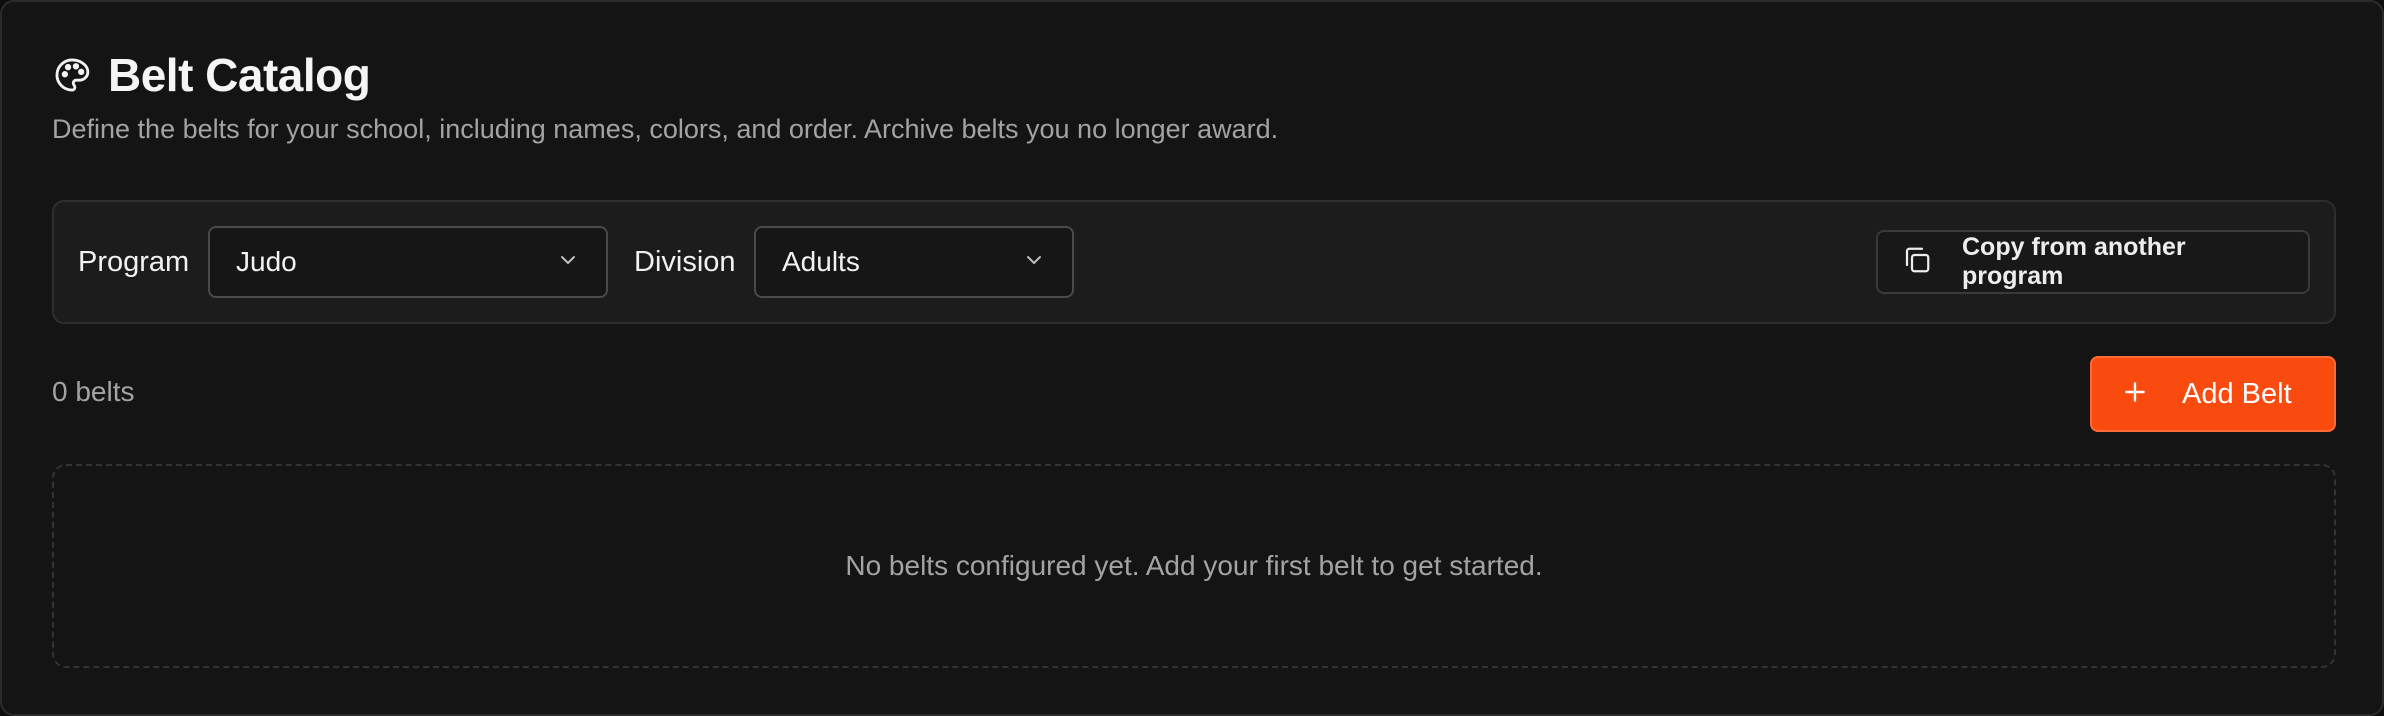 The height and width of the screenshot is (716, 2384). Describe the element at coordinates (2237, 393) in the screenshot. I see `add-belt-label: Add Belt` at that location.